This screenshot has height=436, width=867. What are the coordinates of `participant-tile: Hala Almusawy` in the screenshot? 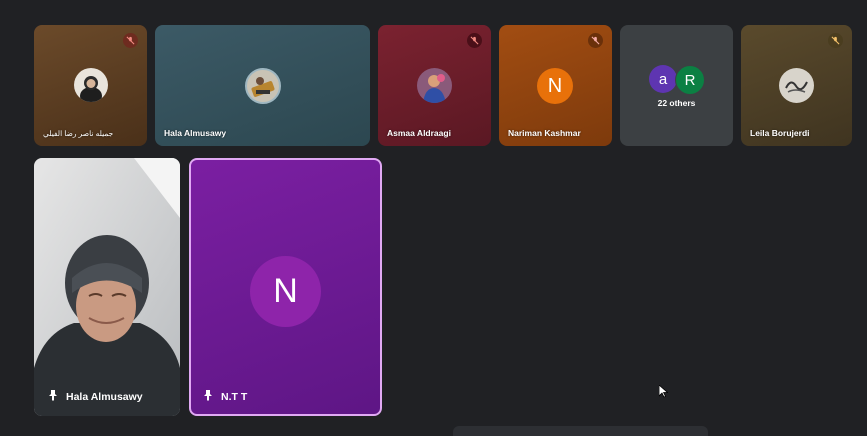 It's located at (262, 85).